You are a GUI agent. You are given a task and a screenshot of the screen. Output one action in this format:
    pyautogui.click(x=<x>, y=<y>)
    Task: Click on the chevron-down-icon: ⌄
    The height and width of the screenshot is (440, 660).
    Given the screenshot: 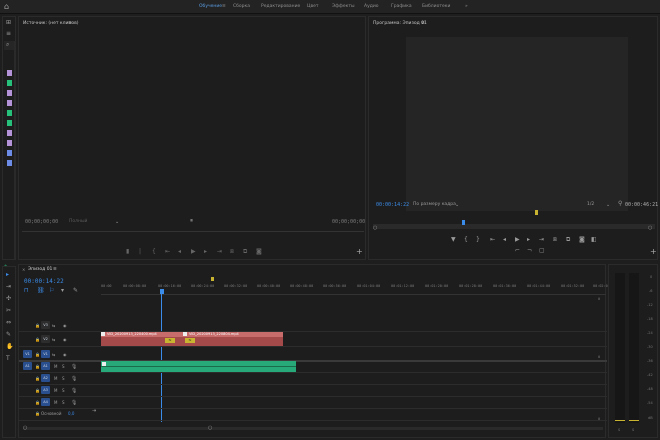 What is the action you would take?
    pyautogui.click(x=117, y=222)
    